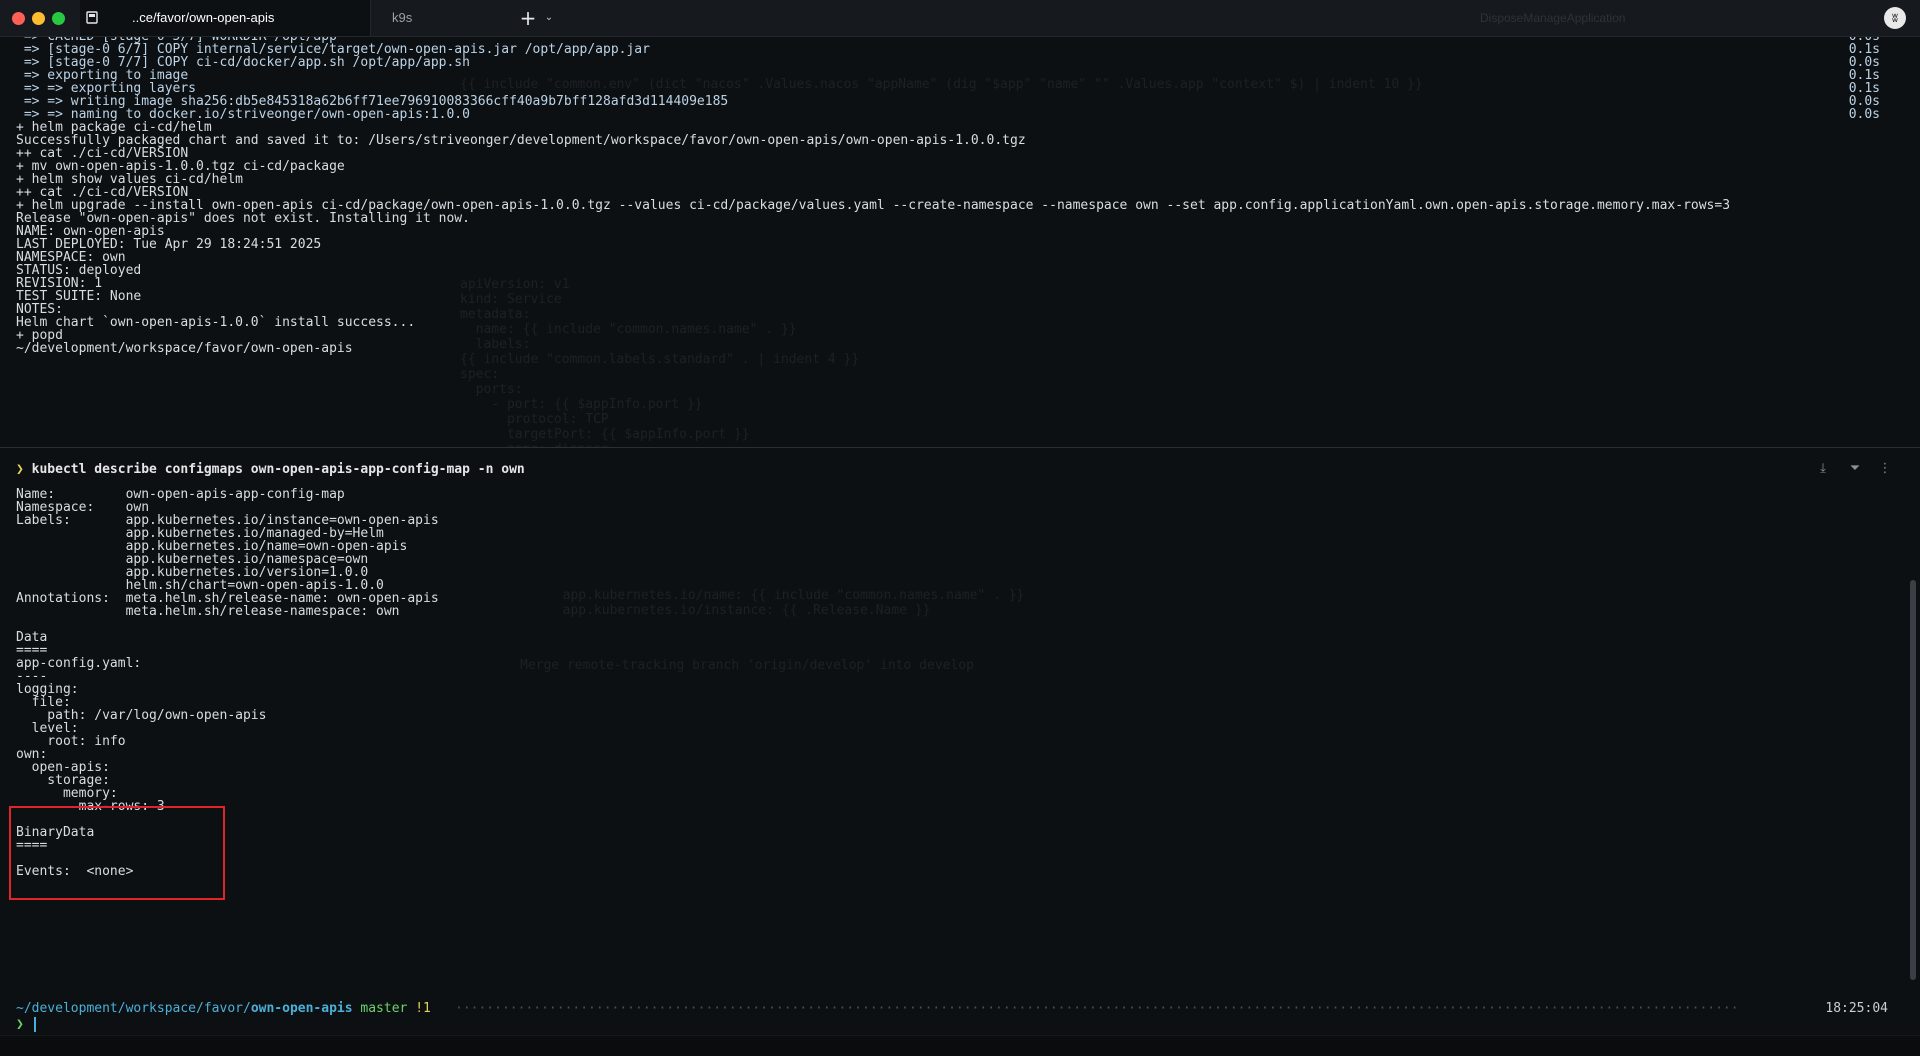 Image resolution: width=1920 pixels, height=1056 pixels. I want to click on app-logo-icon: ʬ, so click(1895, 18).